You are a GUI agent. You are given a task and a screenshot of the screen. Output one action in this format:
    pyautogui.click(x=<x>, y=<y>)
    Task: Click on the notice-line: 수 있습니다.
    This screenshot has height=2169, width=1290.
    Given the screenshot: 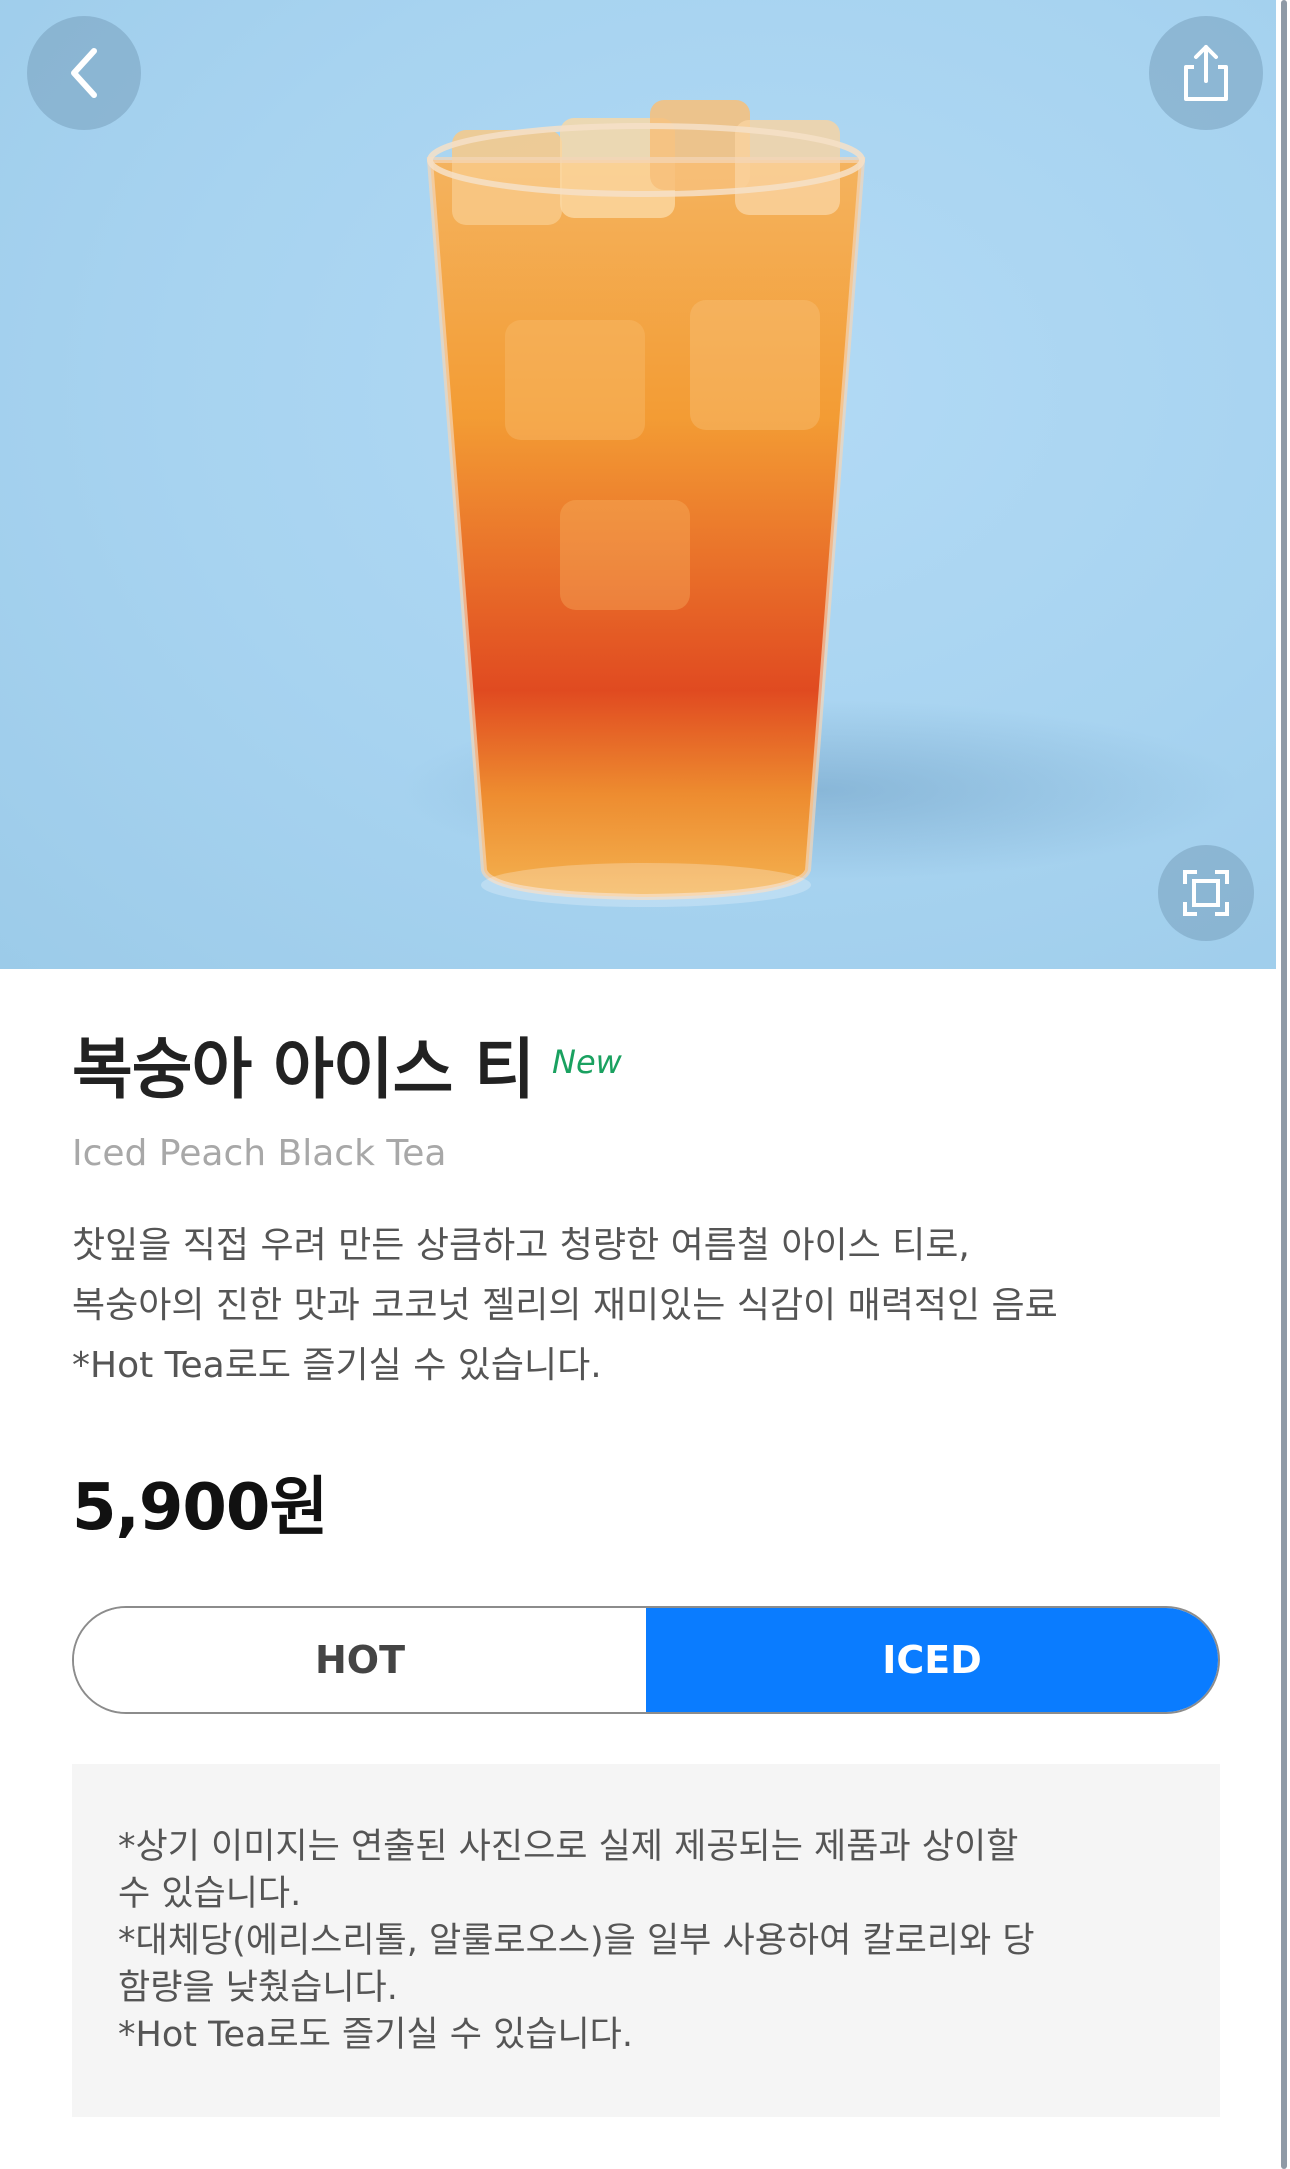 What is the action you would take?
    pyautogui.click(x=210, y=1894)
    